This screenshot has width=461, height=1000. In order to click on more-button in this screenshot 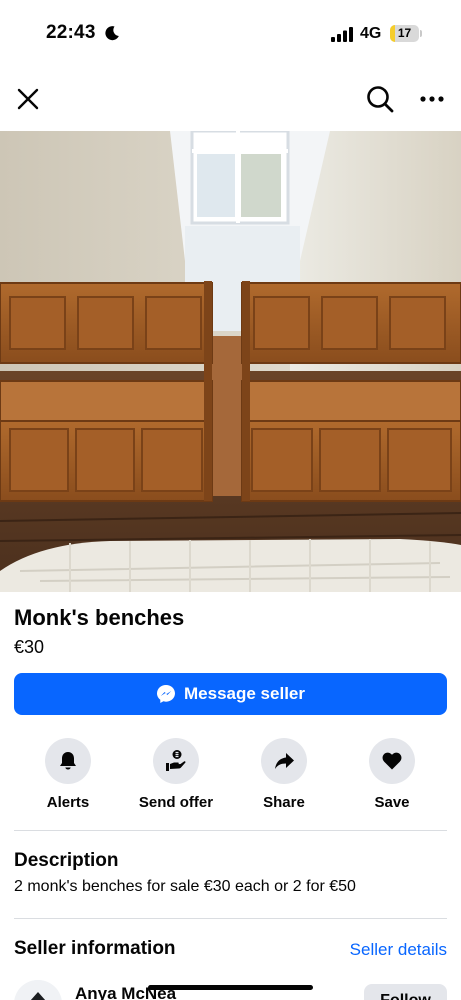, I will do `click(432, 99)`.